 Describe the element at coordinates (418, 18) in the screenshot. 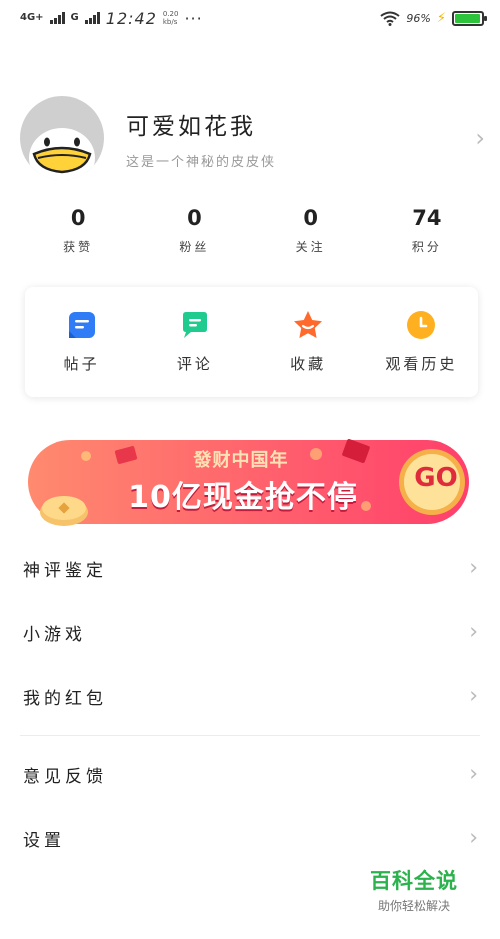

I see `battery-percent: 96%` at that location.